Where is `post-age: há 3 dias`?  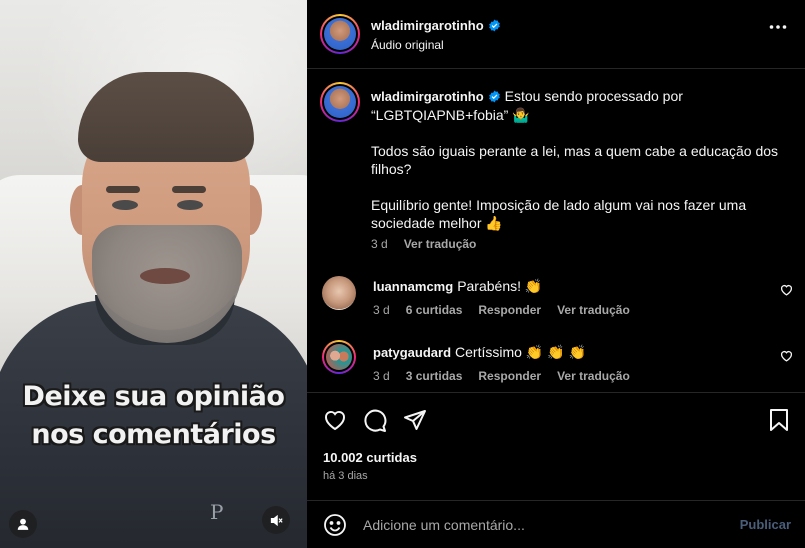
post-age: há 3 dias is located at coordinates (345, 476).